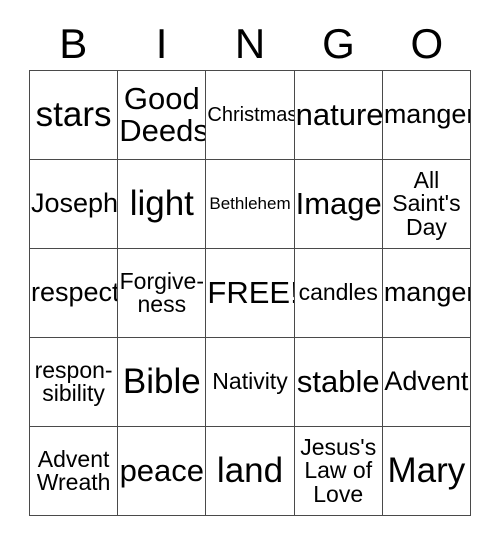  I want to click on bingo-cell: Advent, so click(427, 382).